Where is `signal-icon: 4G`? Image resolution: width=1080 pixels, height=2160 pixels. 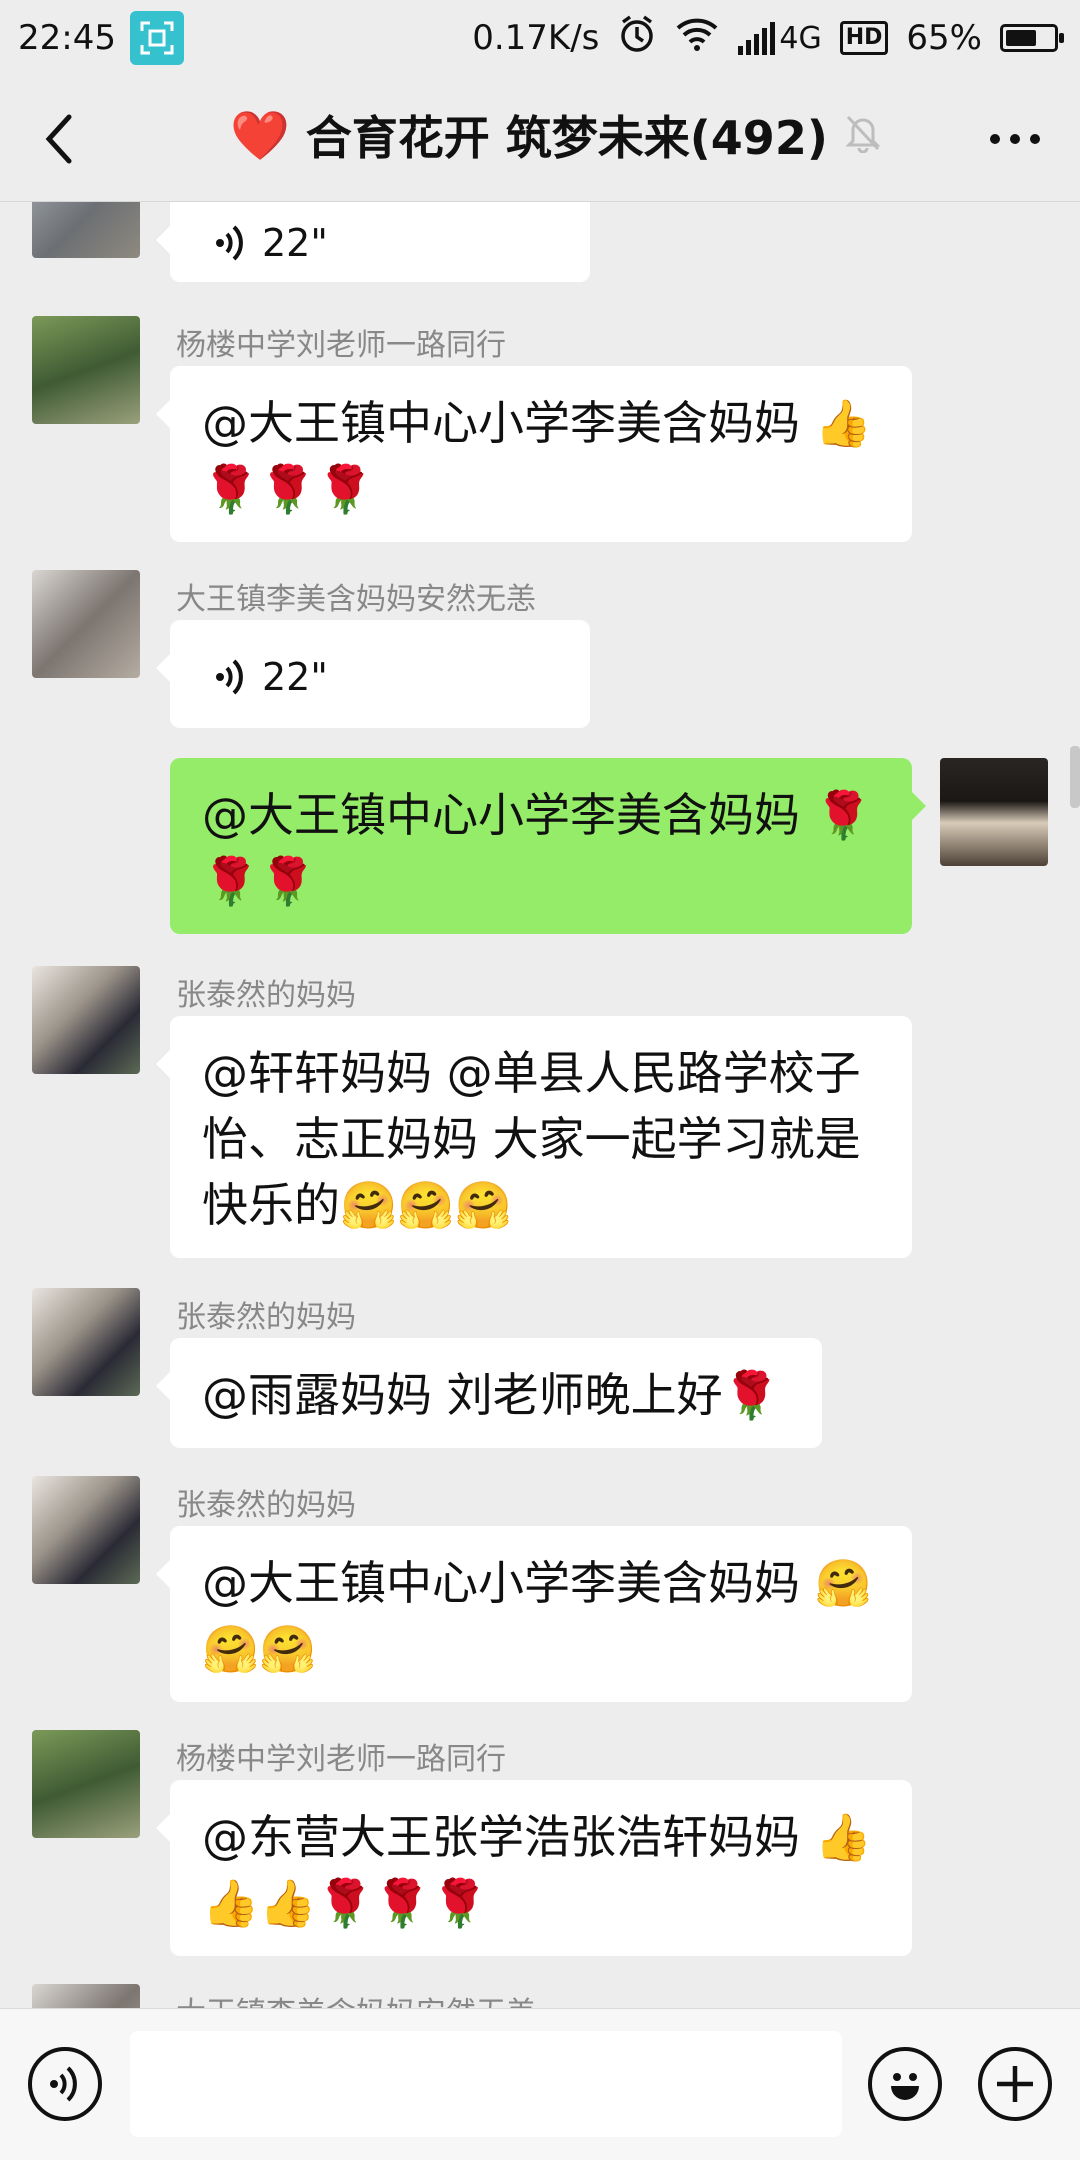
signal-icon: 4G is located at coordinates (779, 38).